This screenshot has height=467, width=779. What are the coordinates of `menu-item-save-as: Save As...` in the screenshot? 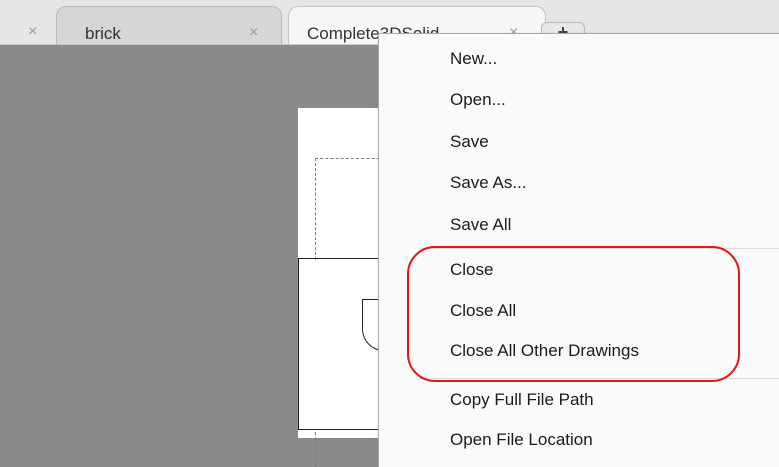 It's located at (488, 183).